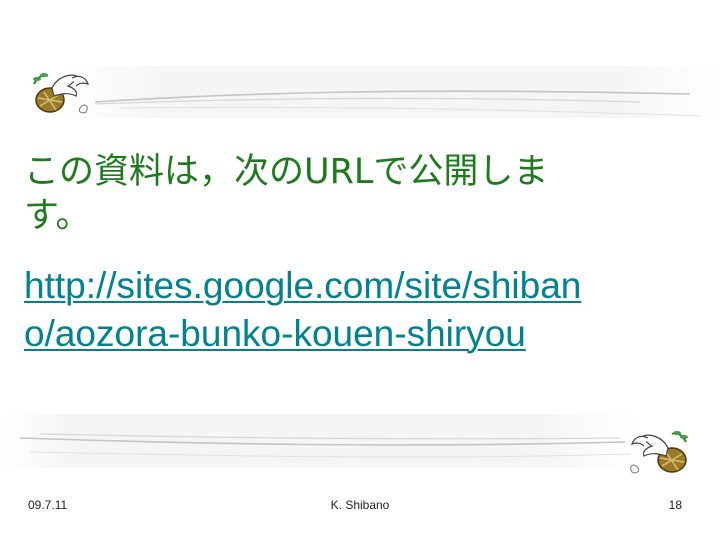  Describe the element at coordinates (675, 505) in the screenshot. I see `footer-page-number: 18` at that location.